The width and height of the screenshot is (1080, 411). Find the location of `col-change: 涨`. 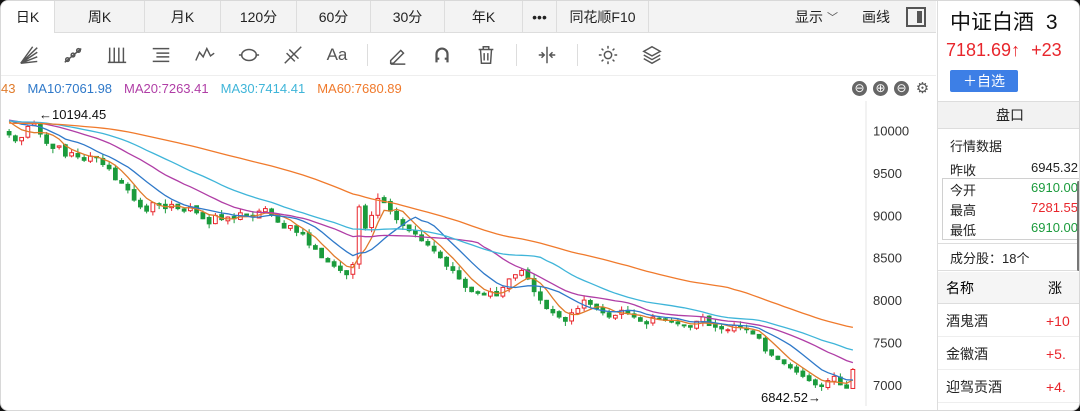

col-change: 涨 is located at coordinates (1063, 288).